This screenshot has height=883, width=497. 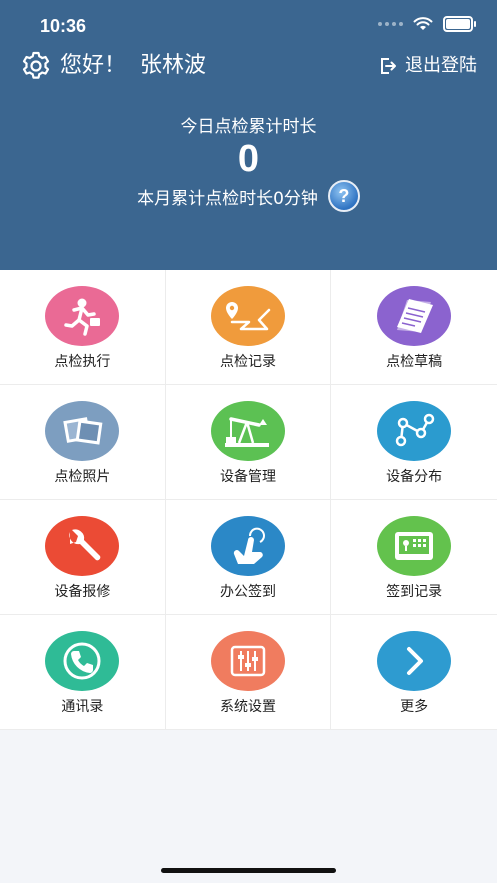 I want to click on menu-item-label: 点检照片, so click(x=82, y=477).